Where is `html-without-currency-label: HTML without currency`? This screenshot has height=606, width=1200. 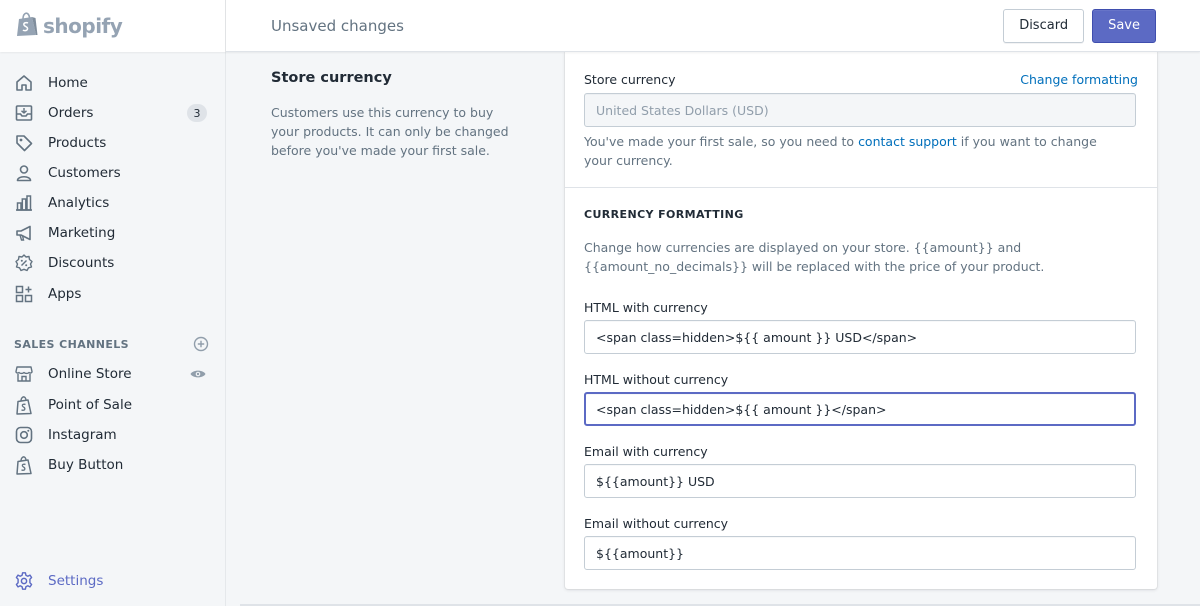 html-without-currency-label: HTML without currency is located at coordinates (656, 379).